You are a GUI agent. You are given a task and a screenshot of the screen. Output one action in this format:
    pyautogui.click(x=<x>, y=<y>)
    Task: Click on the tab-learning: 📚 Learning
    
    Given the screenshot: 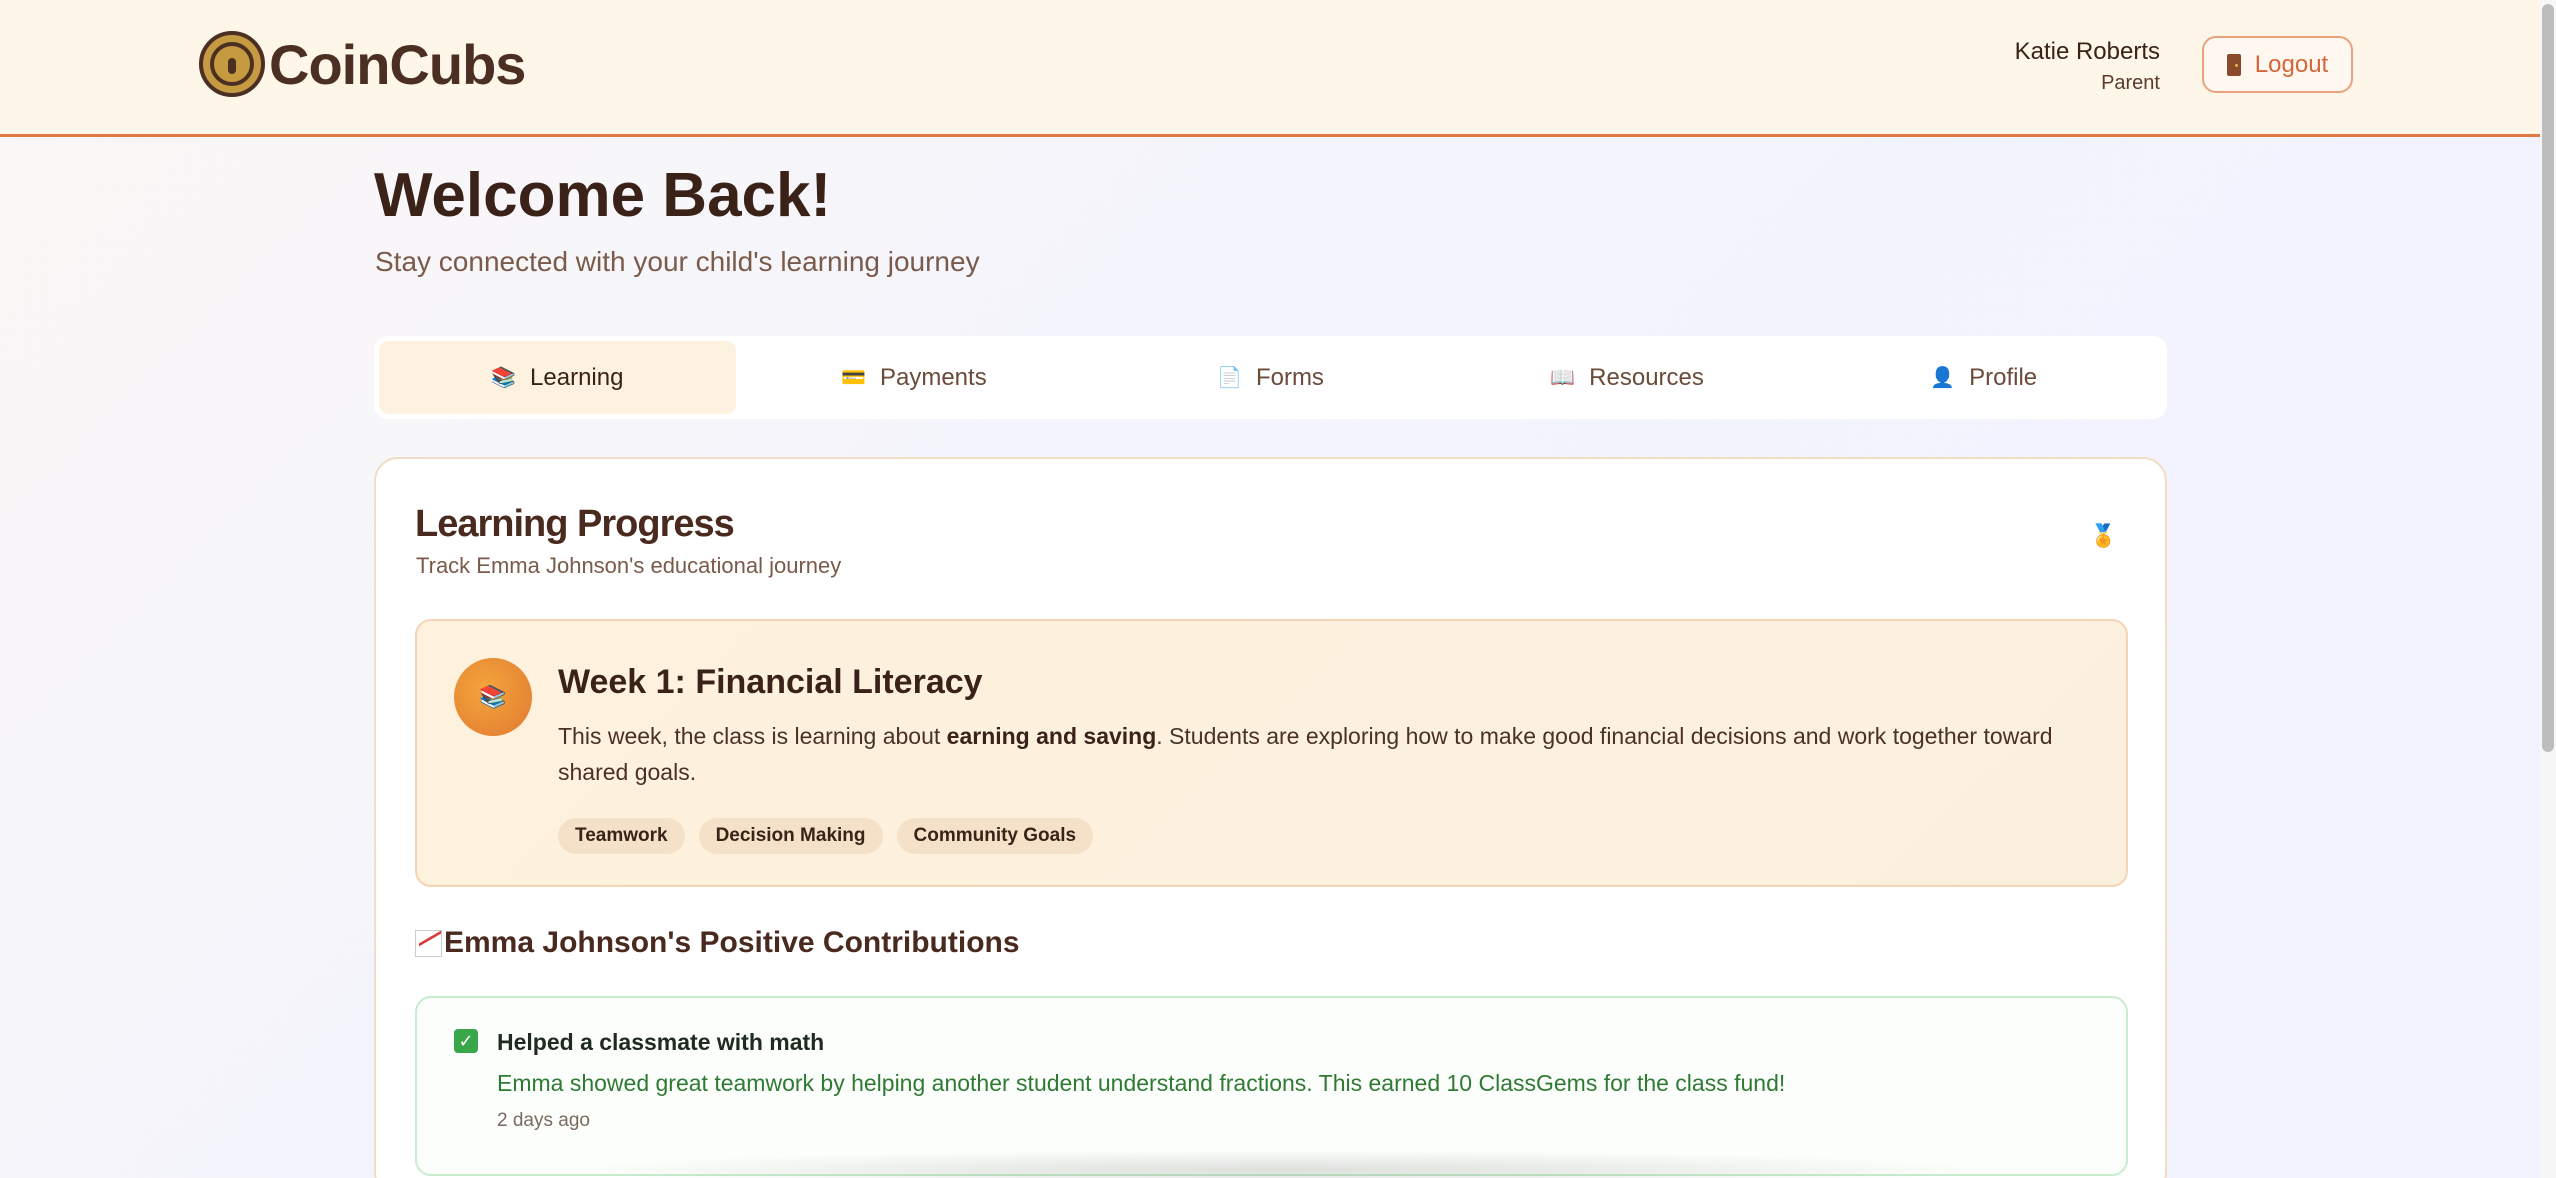 What is the action you would take?
    pyautogui.click(x=557, y=377)
    